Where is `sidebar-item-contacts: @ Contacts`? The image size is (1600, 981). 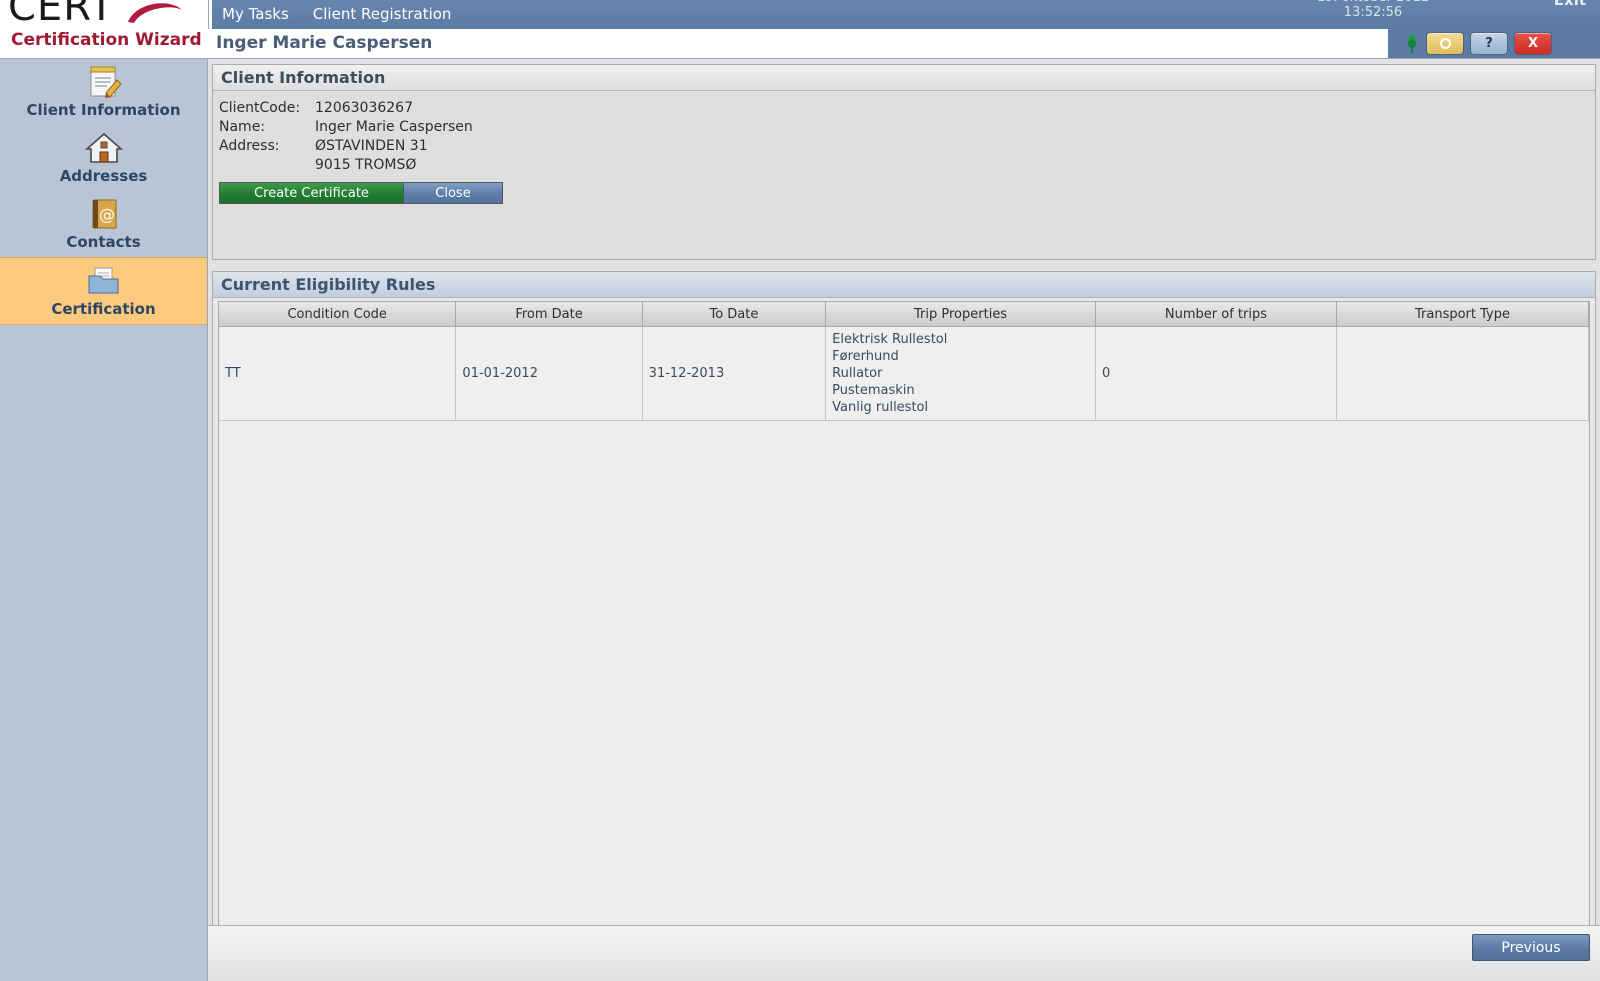 sidebar-item-contacts: @ Contacts is located at coordinates (103, 224).